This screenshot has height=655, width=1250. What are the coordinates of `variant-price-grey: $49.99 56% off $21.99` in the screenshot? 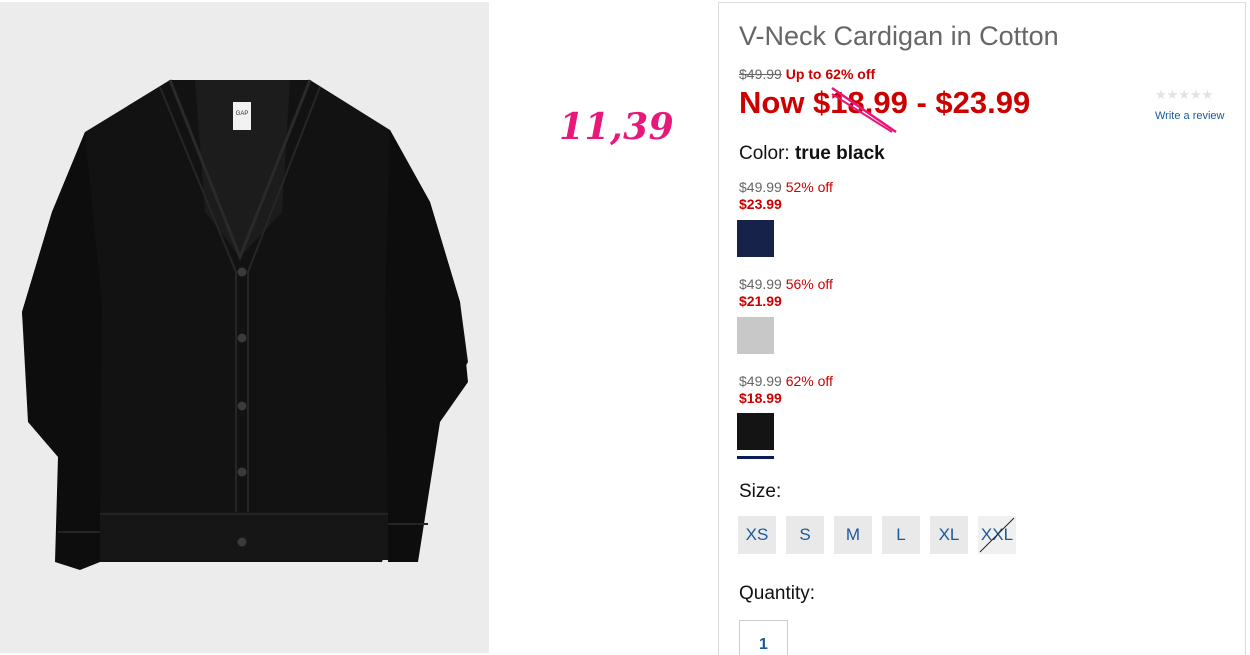 It's located at (786, 292).